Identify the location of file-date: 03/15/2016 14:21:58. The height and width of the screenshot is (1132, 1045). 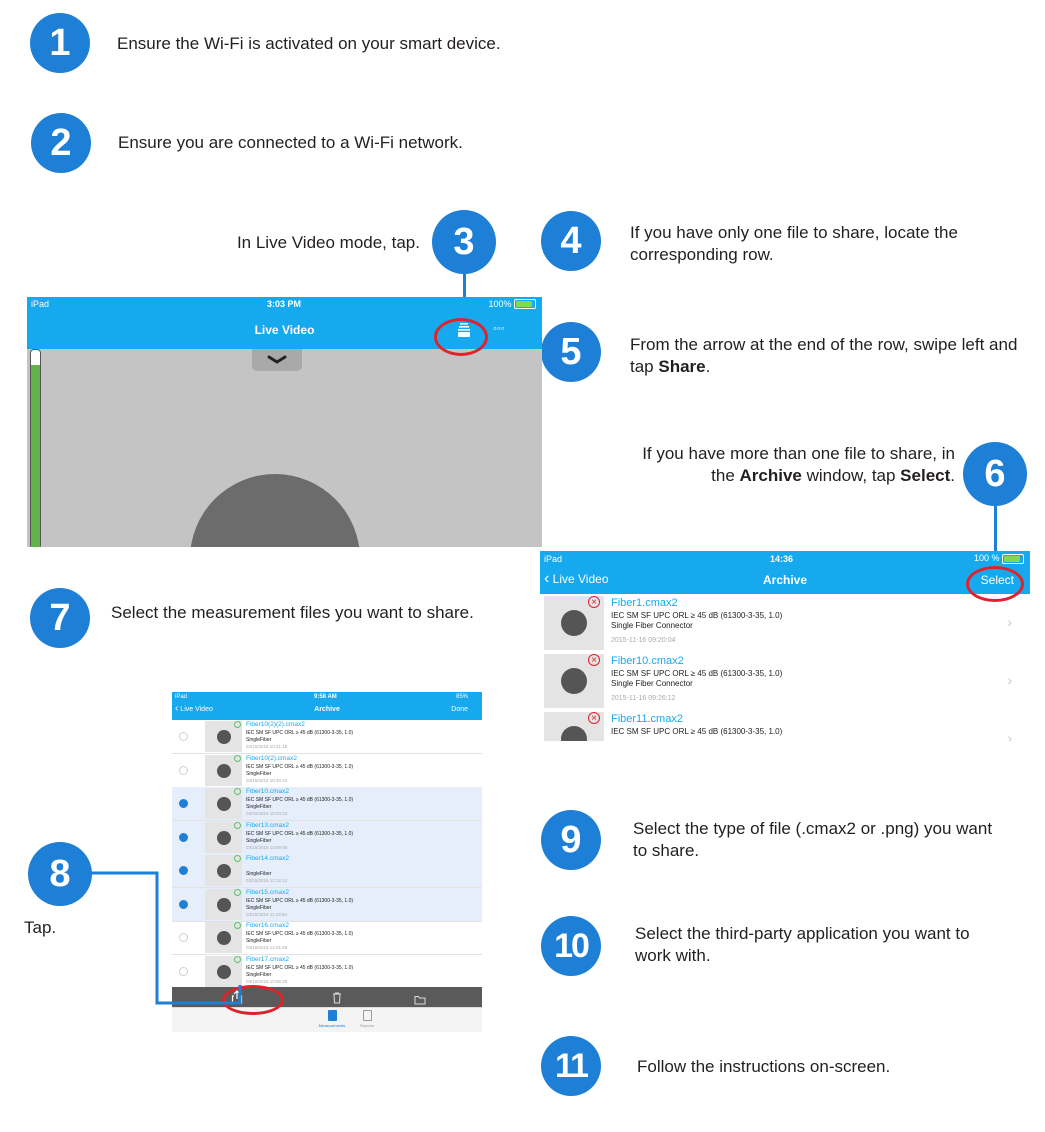
(267, 947).